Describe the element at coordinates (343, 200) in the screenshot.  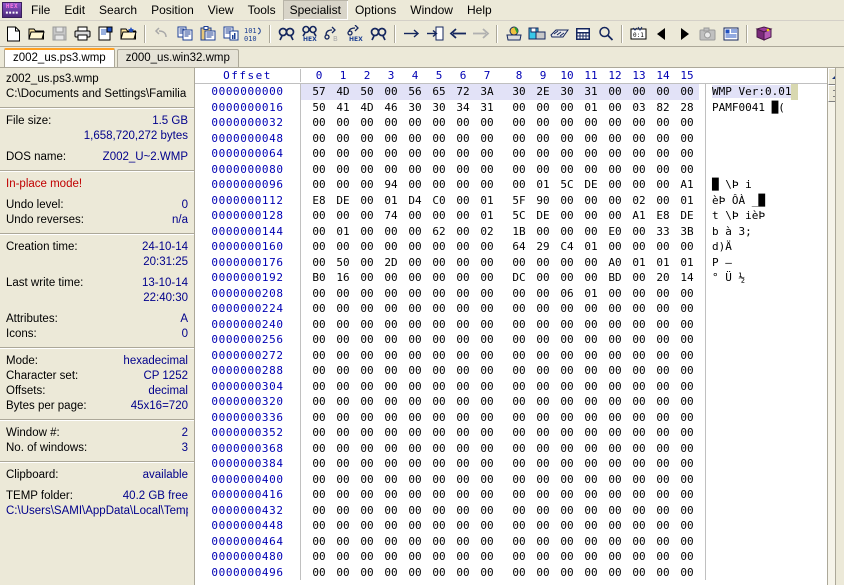
I see `hex-byte-cell: DE` at that location.